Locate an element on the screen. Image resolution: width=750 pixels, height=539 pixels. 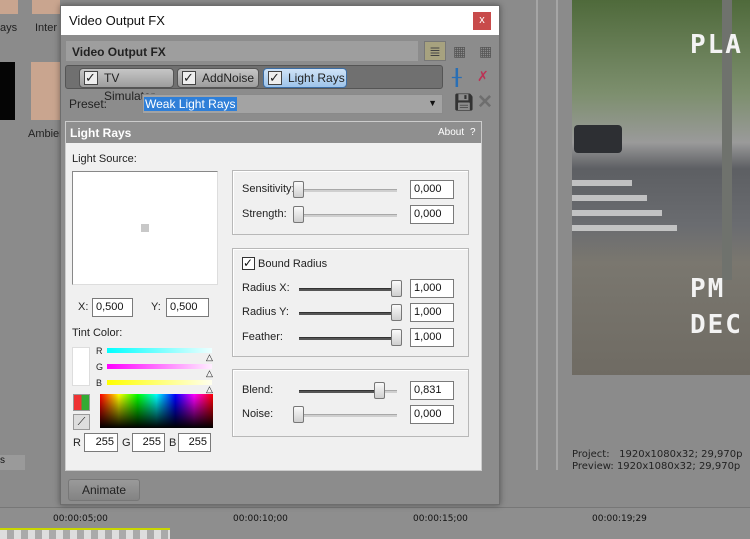
blend-group is located at coordinates (350, 403).